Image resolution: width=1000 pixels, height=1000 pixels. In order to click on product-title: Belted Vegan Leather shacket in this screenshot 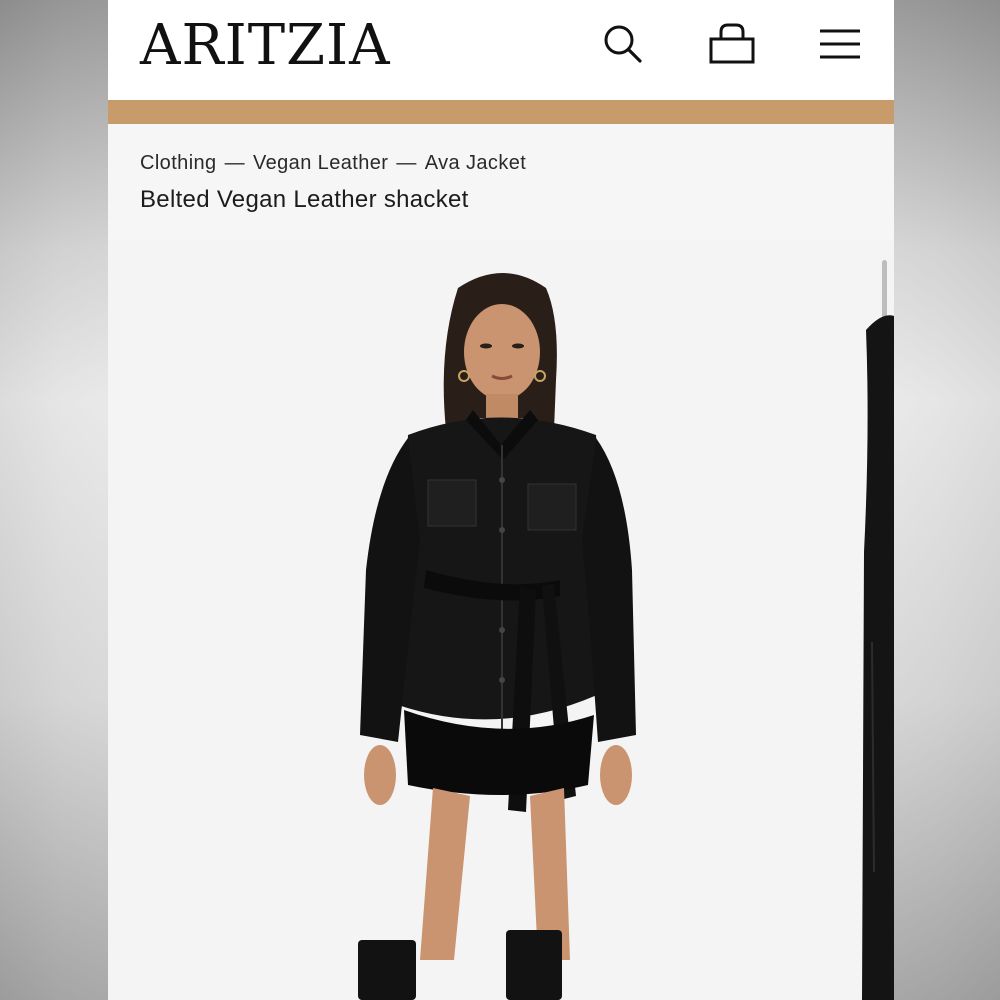, I will do `click(304, 199)`.